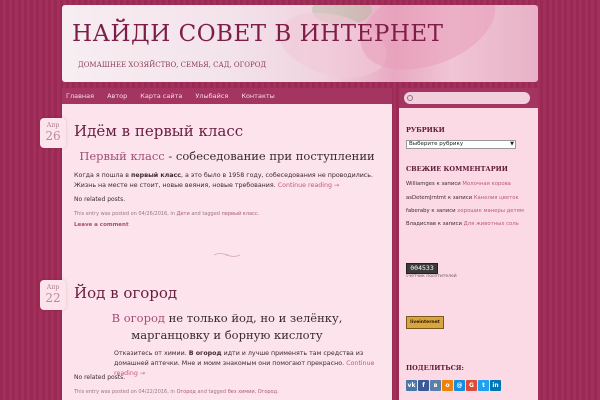 Image resolution: width=600 pixels, height=400 pixels. Describe the element at coordinates (117, 96) in the screenshot. I see `nav-item-author: Автор` at that location.